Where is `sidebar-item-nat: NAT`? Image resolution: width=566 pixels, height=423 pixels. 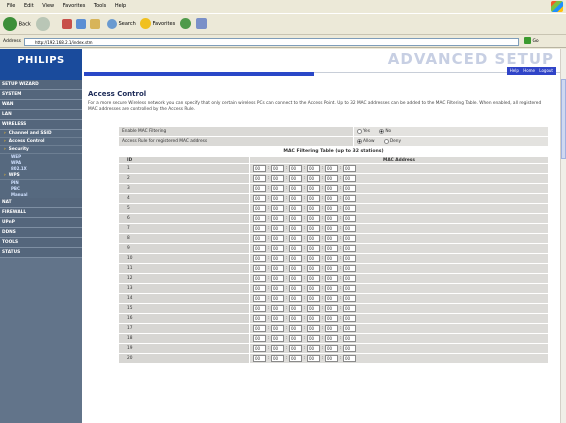
sidebar-item-nat: NAT is located at coordinates (41, 203).